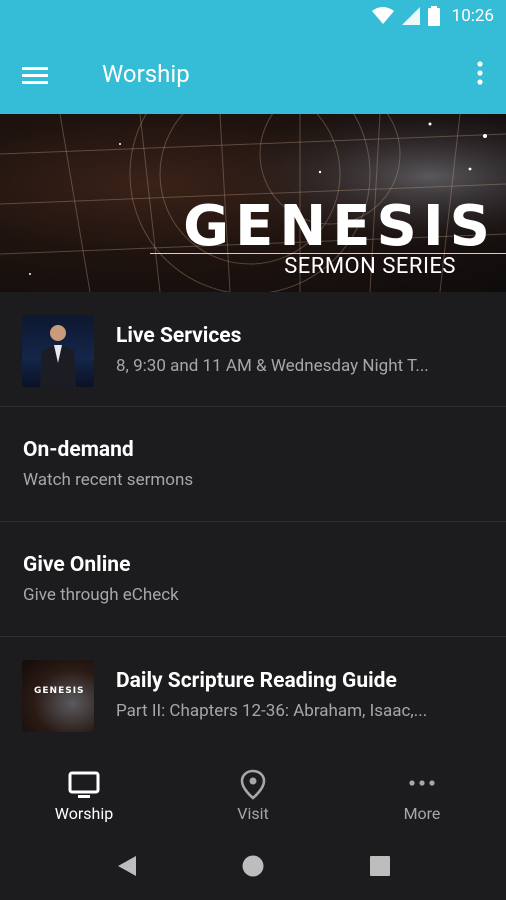 This screenshot has height=900, width=506. I want to click on status-icons: 10:26, so click(432, 16).